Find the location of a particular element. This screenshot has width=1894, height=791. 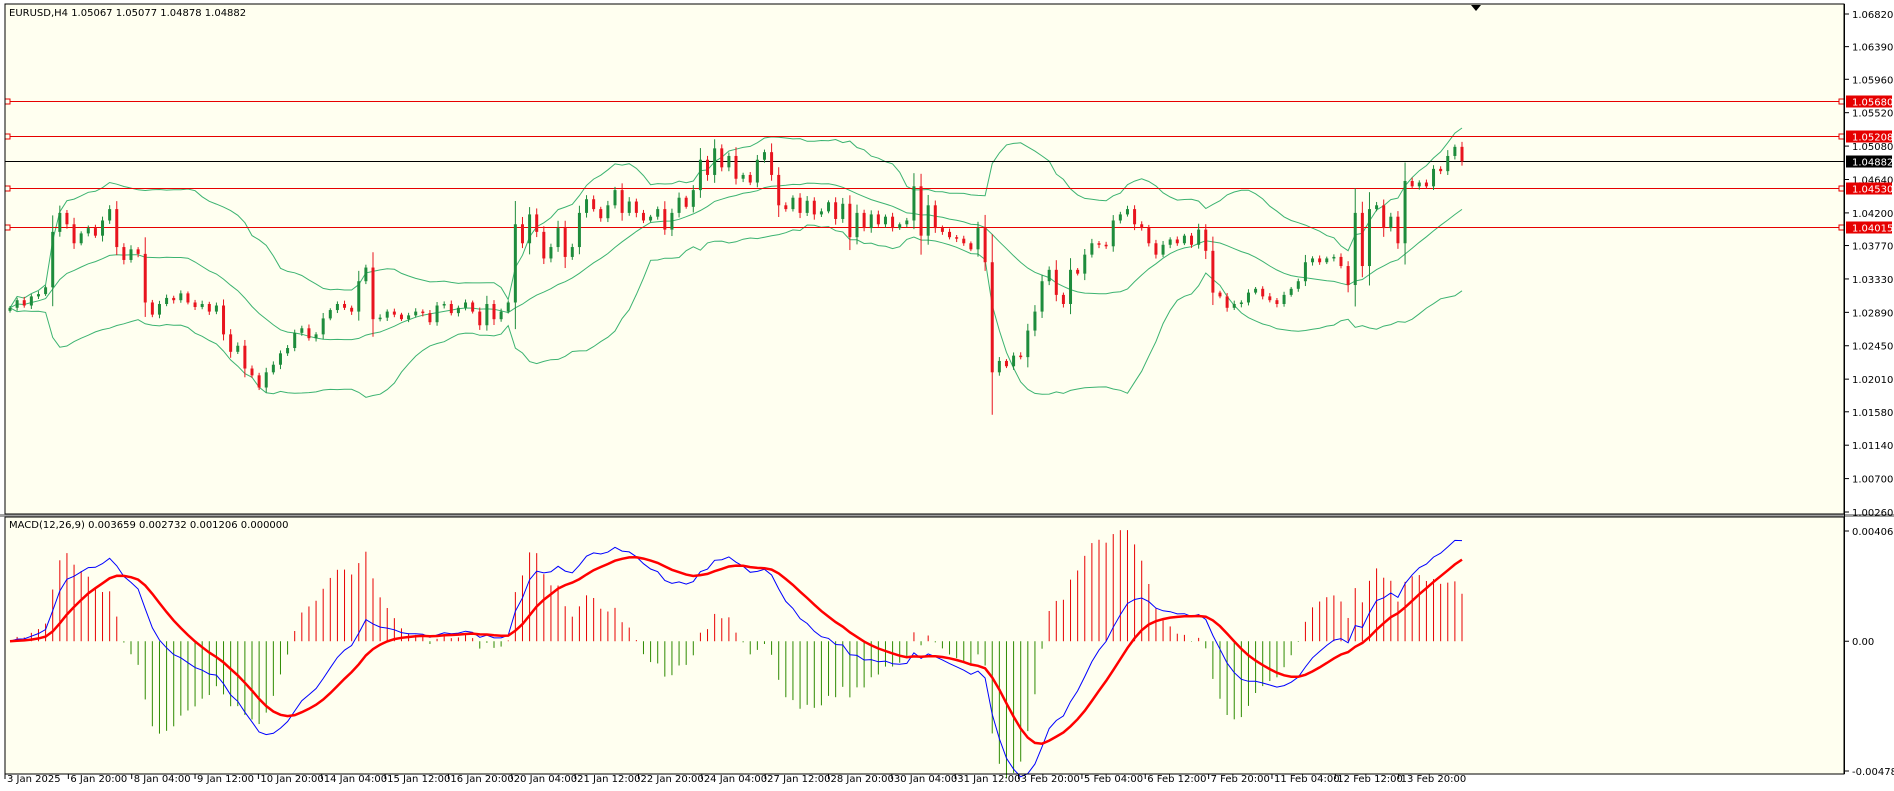

time-tick-label: 13 Feb 20:00 is located at coordinates (1434, 779).